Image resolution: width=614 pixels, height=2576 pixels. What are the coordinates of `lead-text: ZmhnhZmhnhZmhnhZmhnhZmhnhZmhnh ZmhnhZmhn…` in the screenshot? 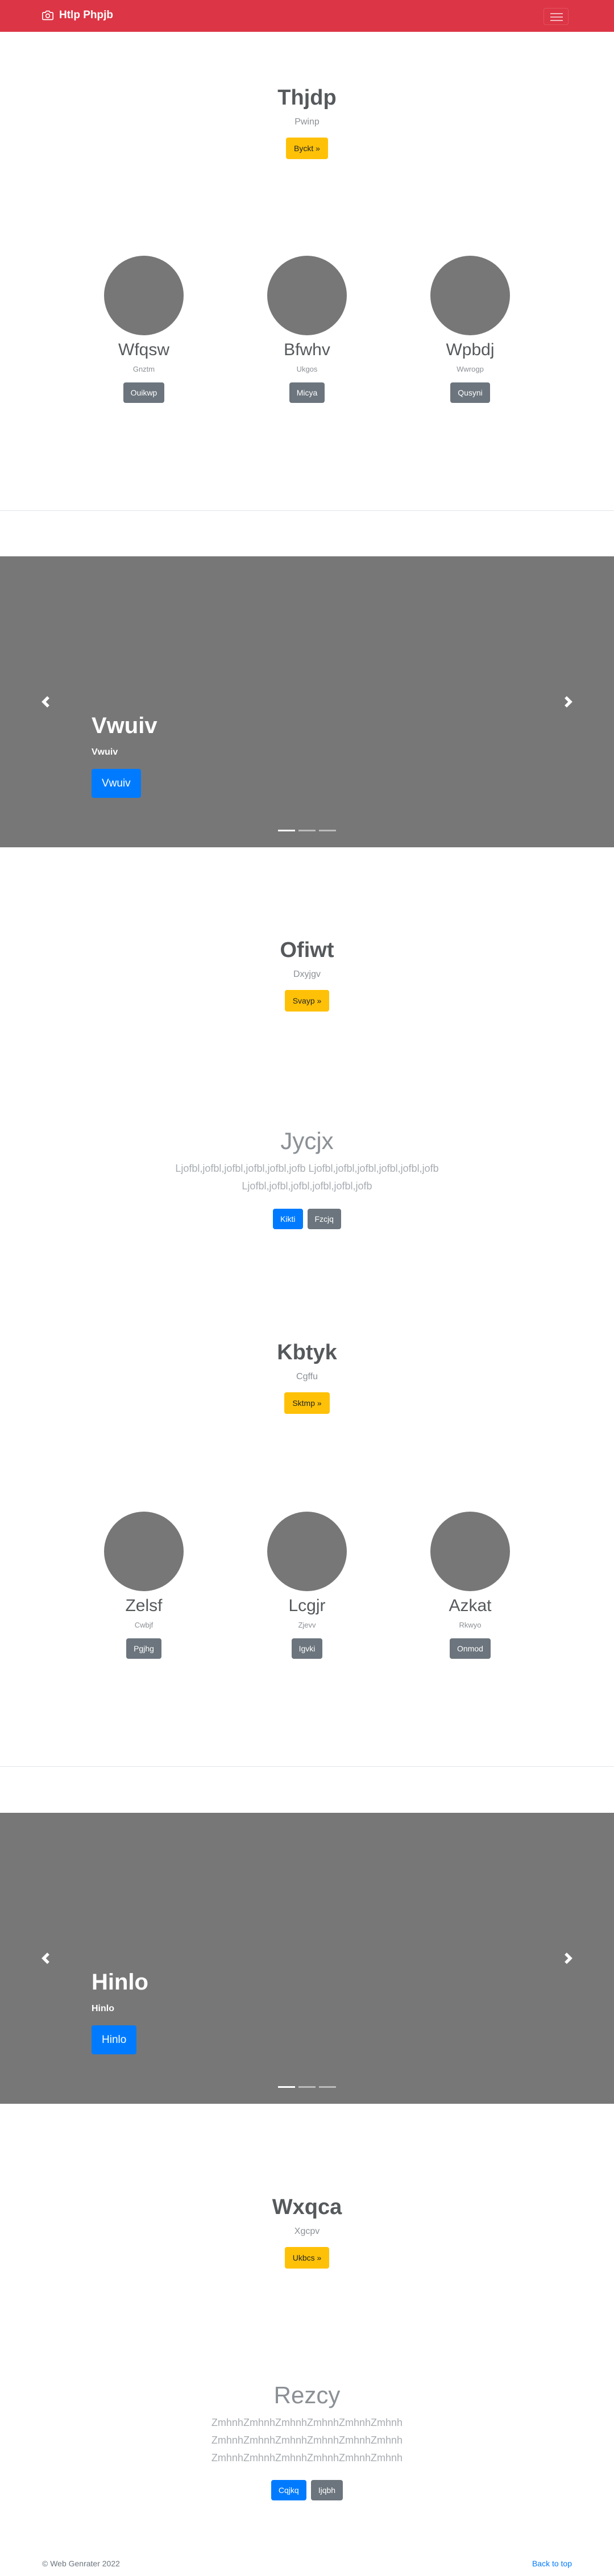 It's located at (307, 2440).